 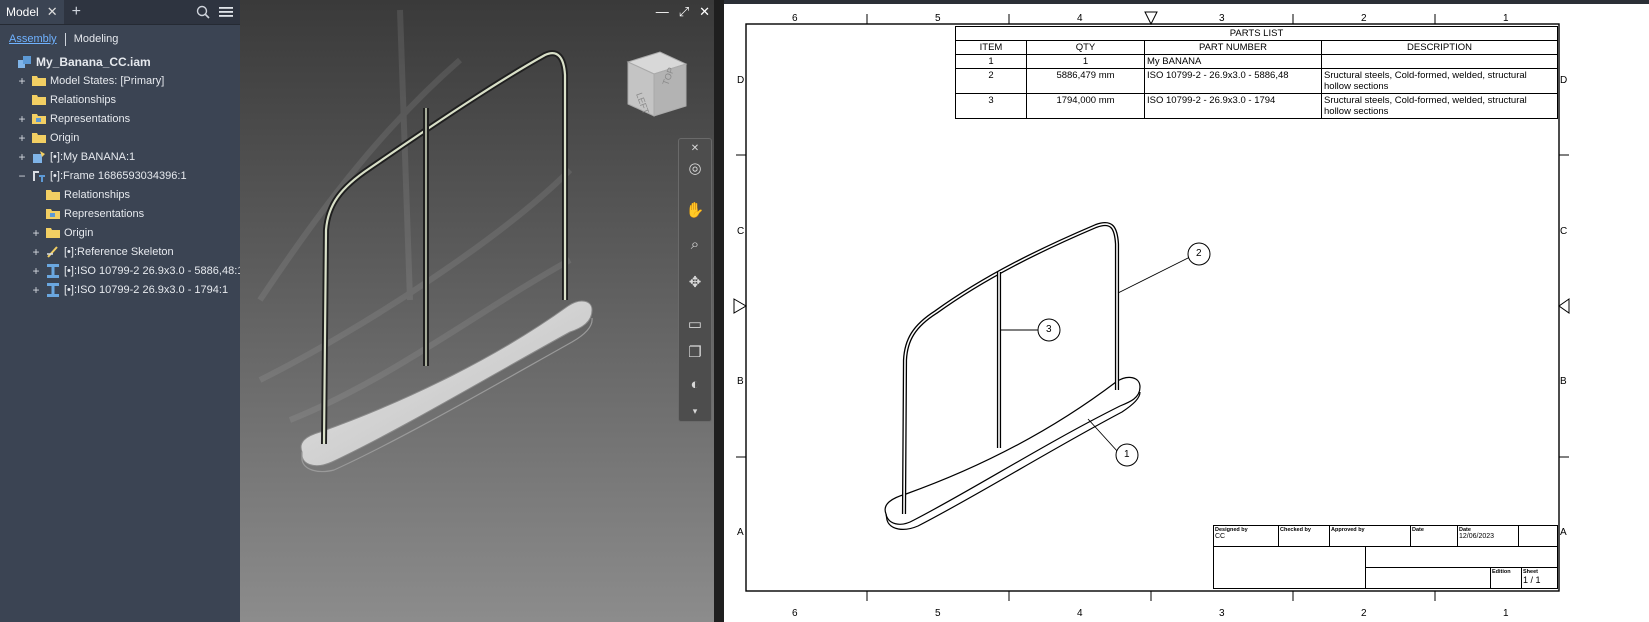 I want to click on approved-by-label: Approved by, so click(x=1348, y=530).